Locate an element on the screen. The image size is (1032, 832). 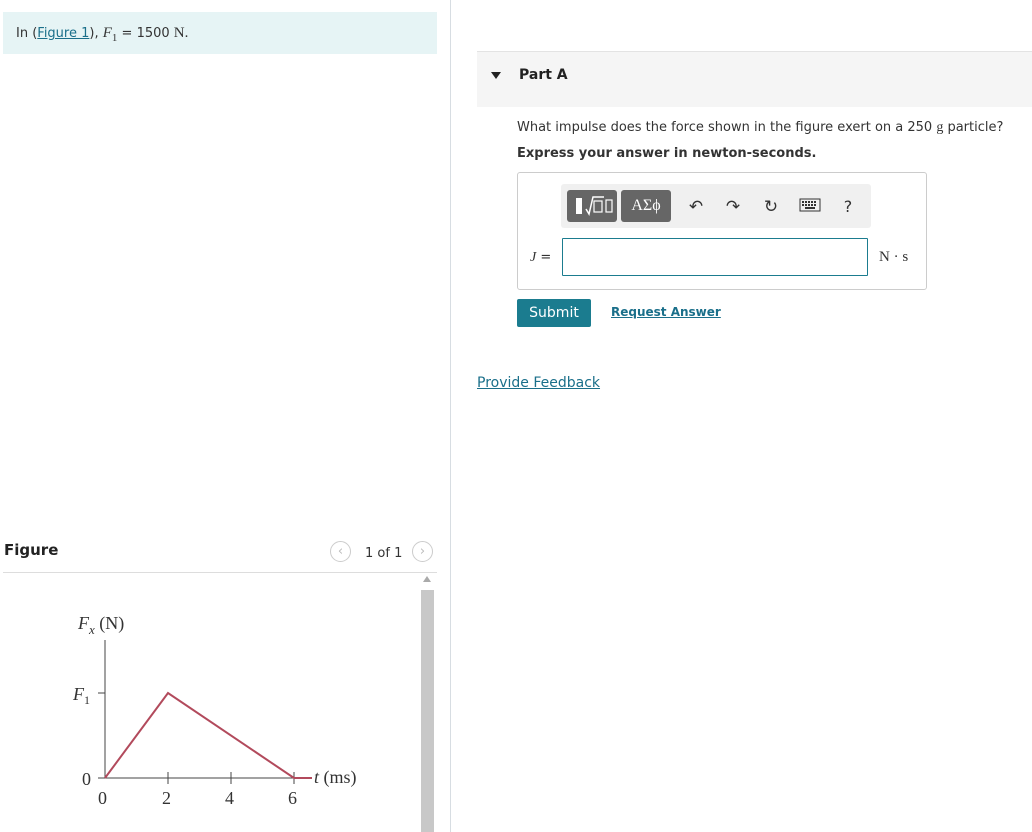
force-series-line is located at coordinates (208, 735).